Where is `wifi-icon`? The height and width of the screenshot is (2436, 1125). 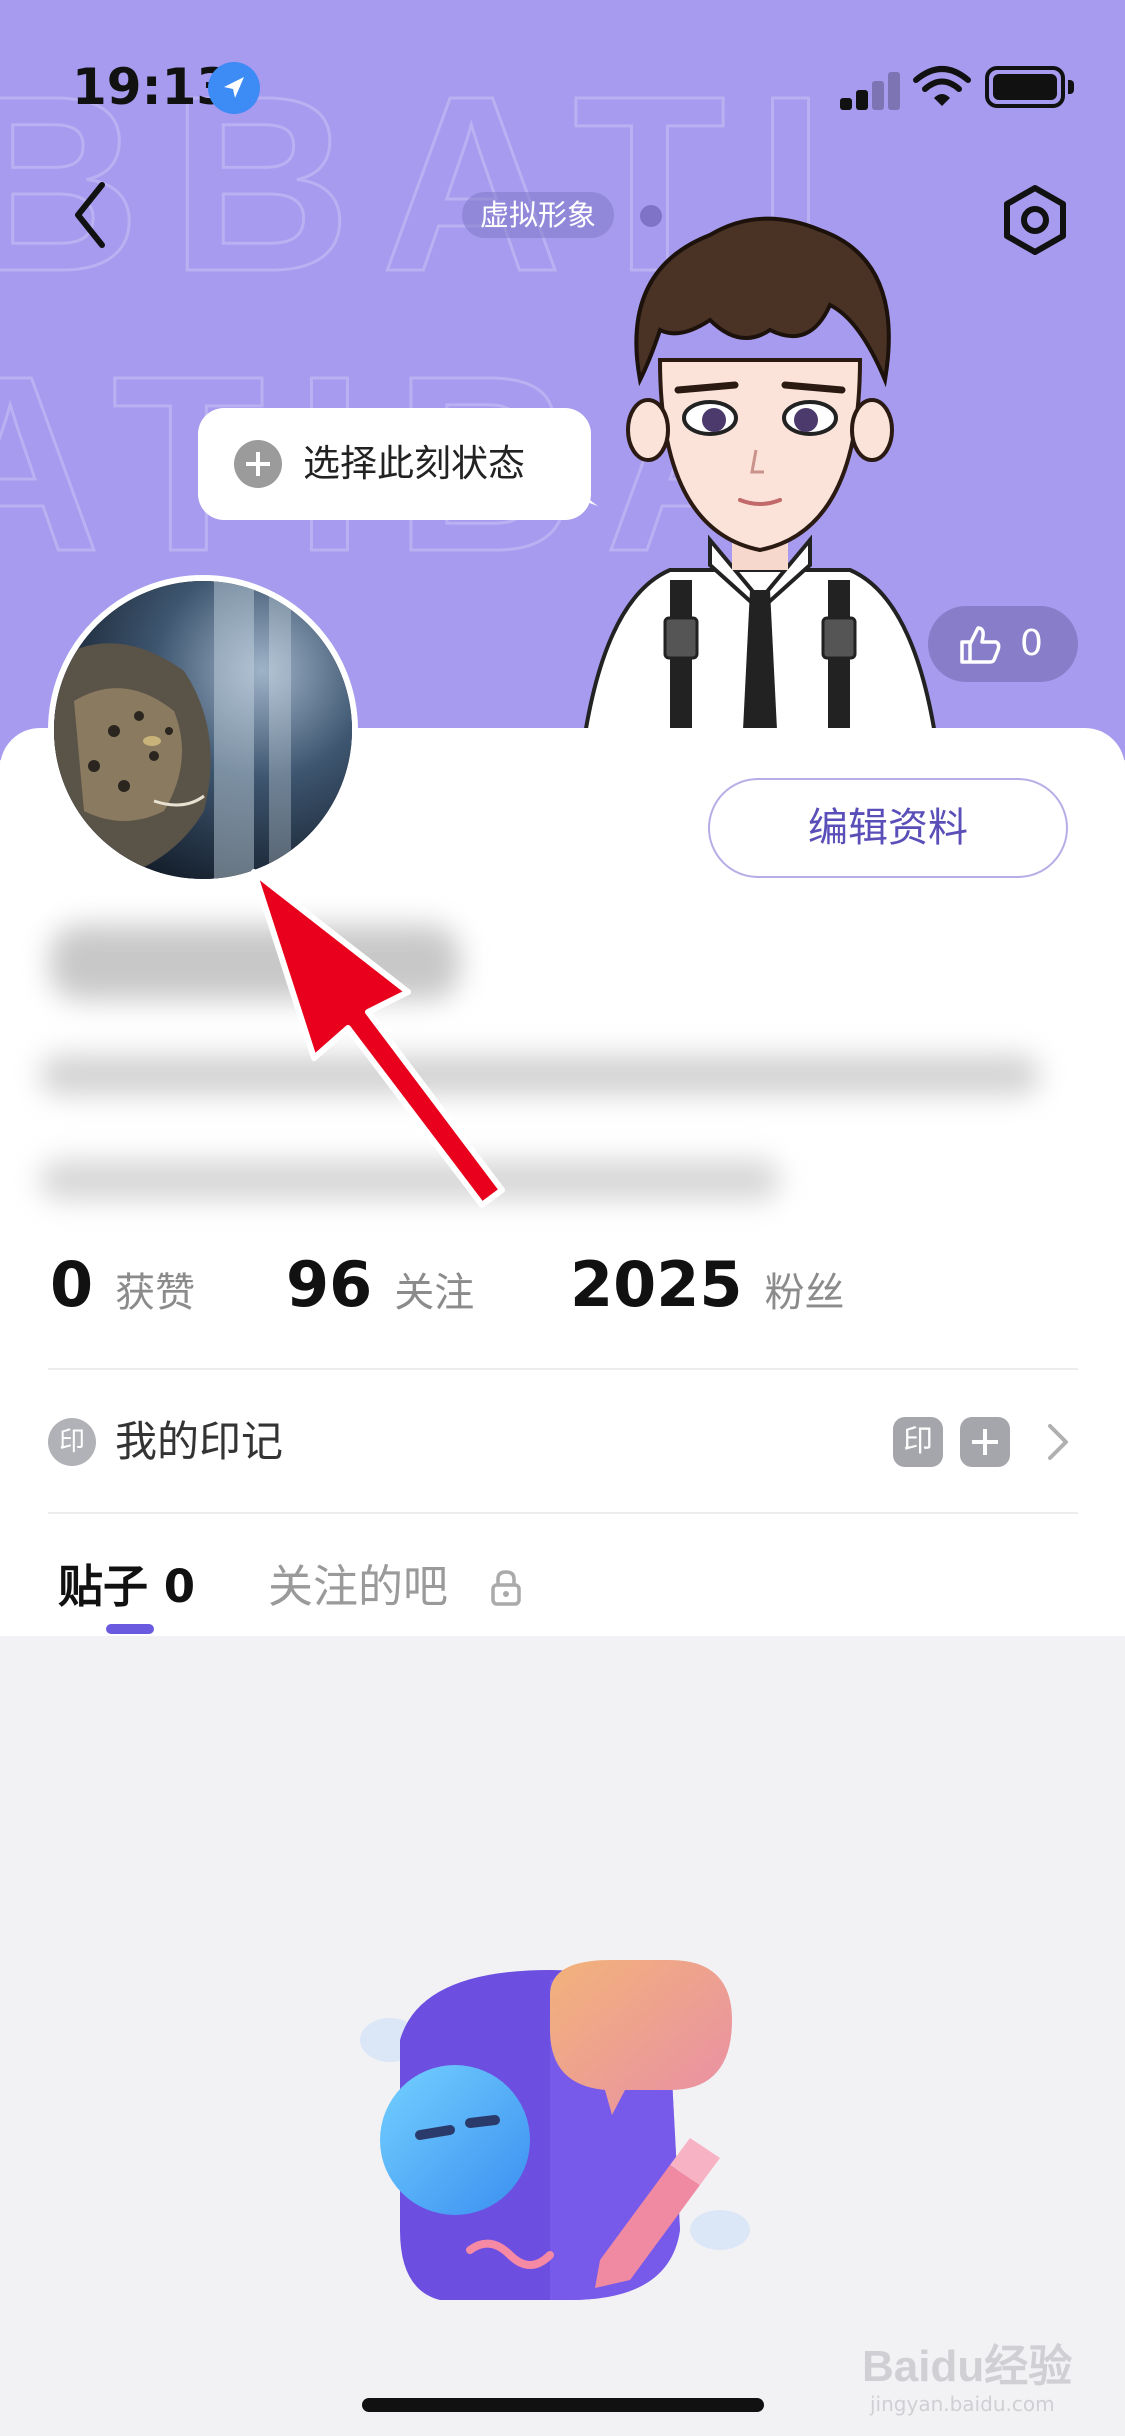
wifi-icon is located at coordinates (942, 87).